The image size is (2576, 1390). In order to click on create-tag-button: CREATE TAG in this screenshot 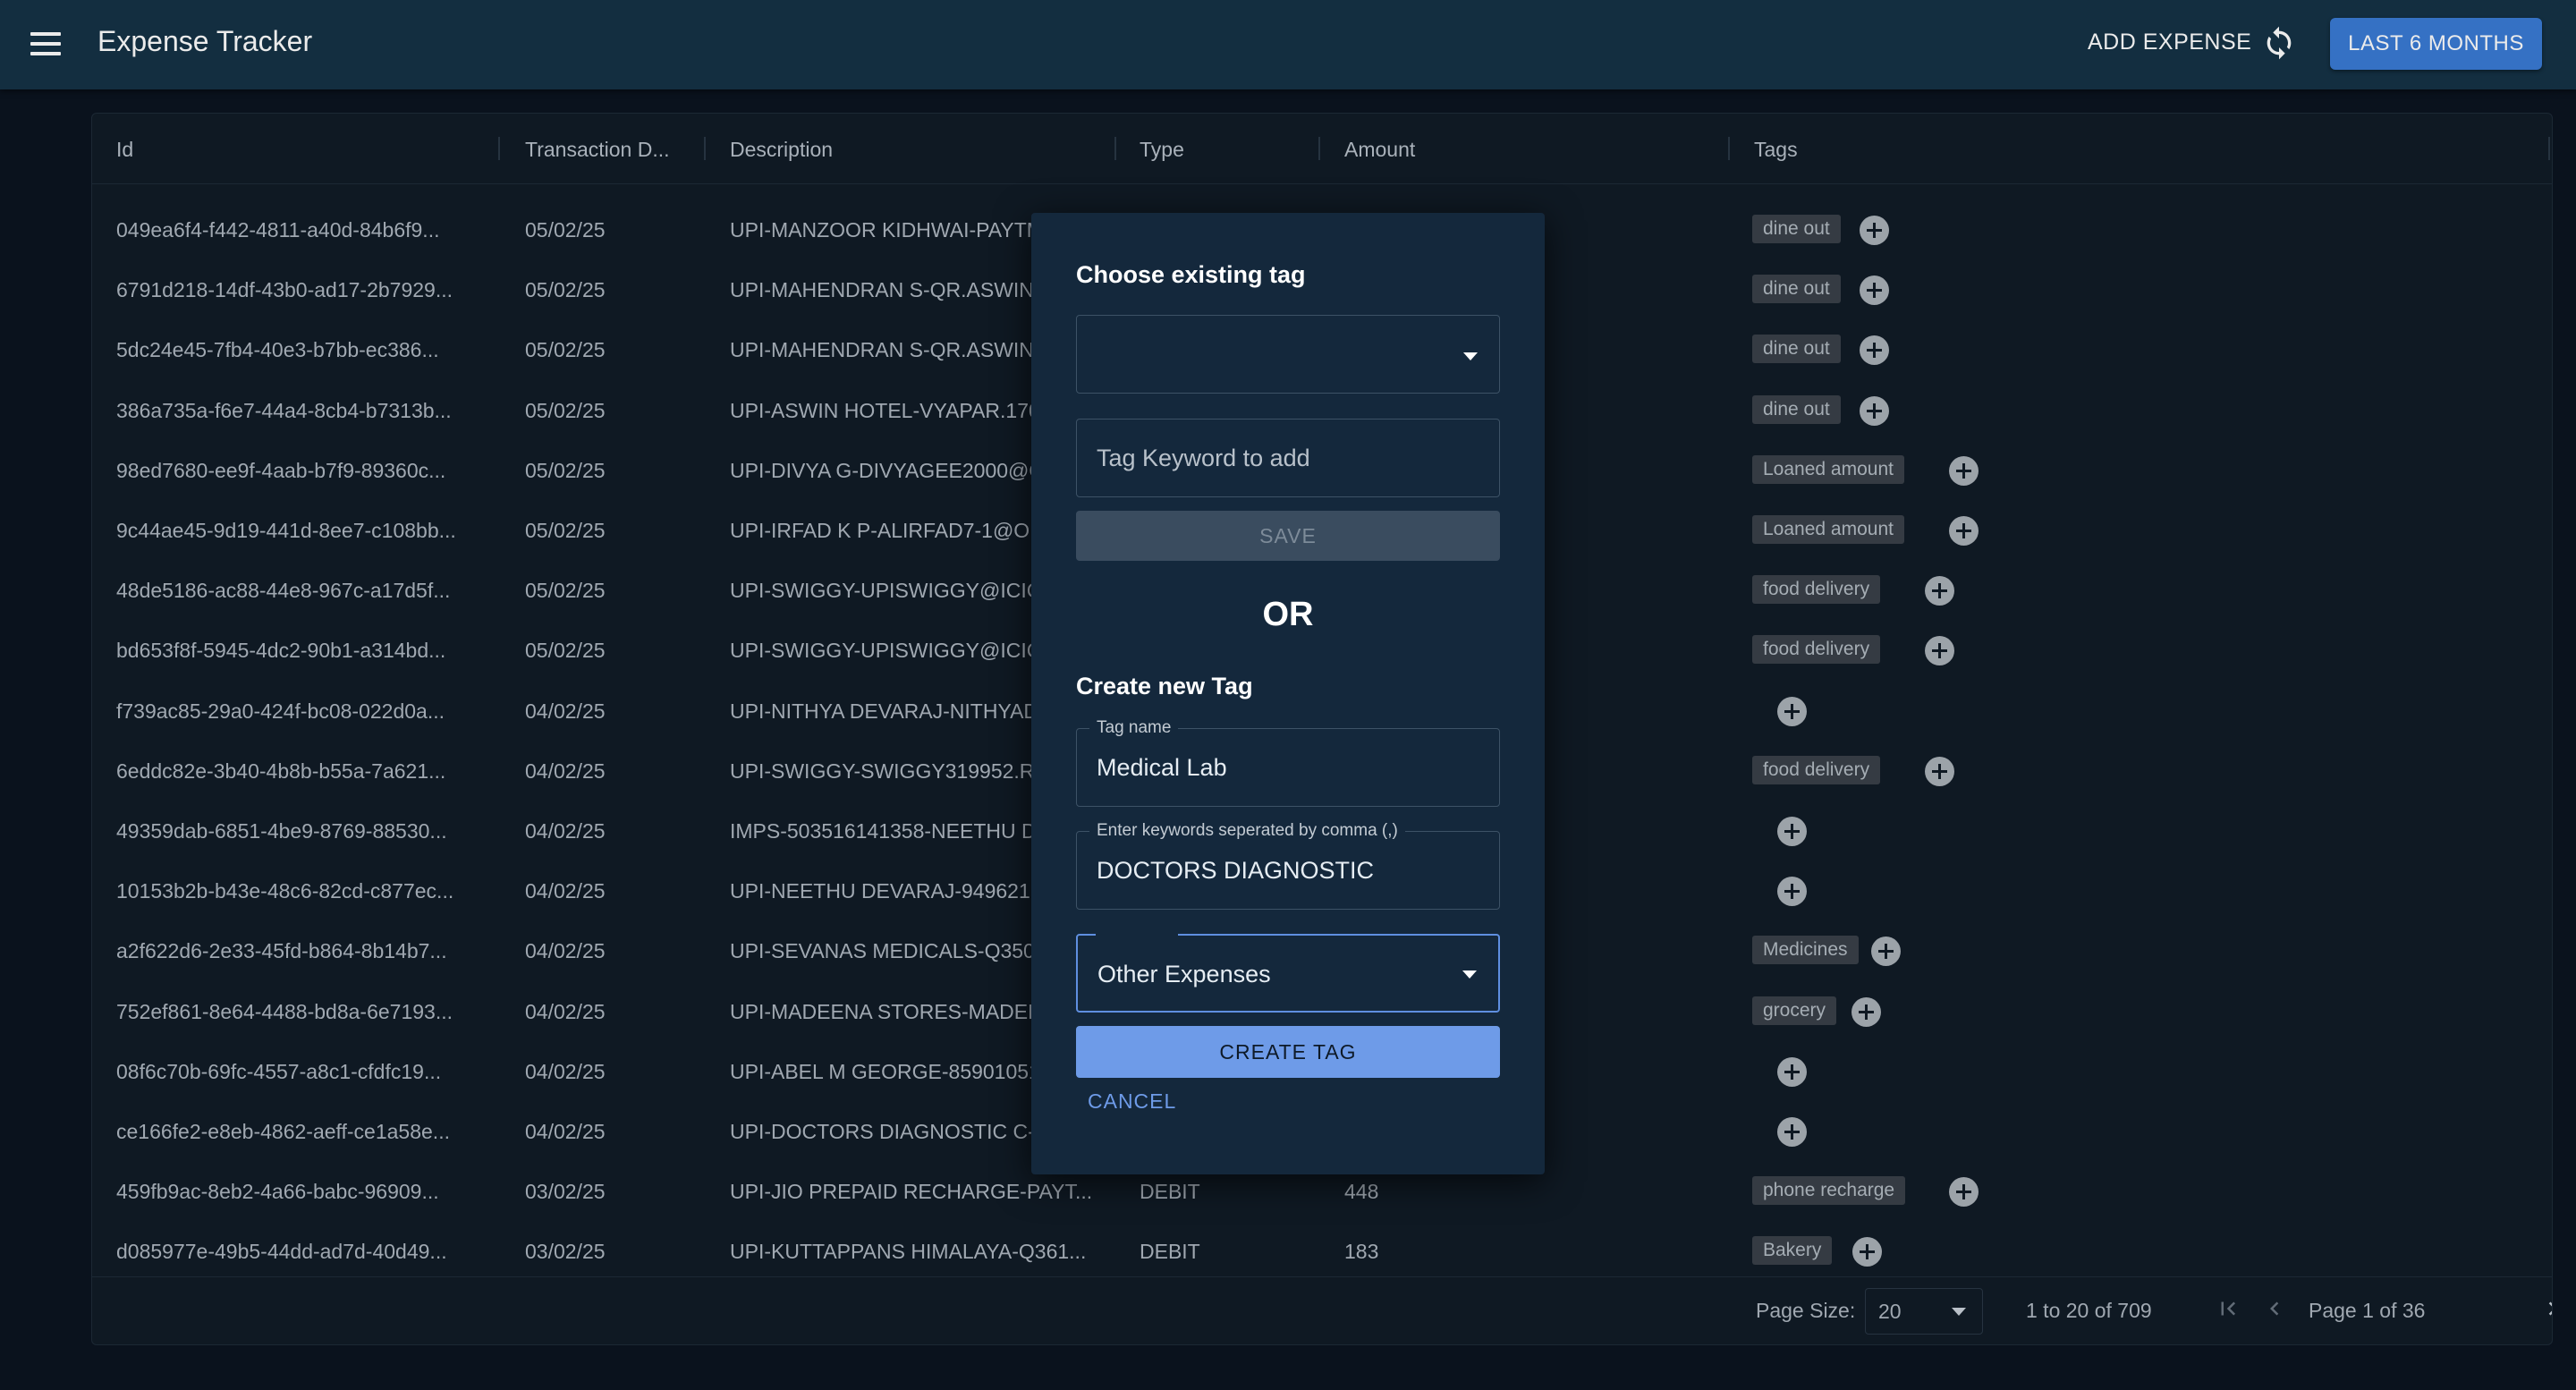, I will do `click(1288, 1052)`.